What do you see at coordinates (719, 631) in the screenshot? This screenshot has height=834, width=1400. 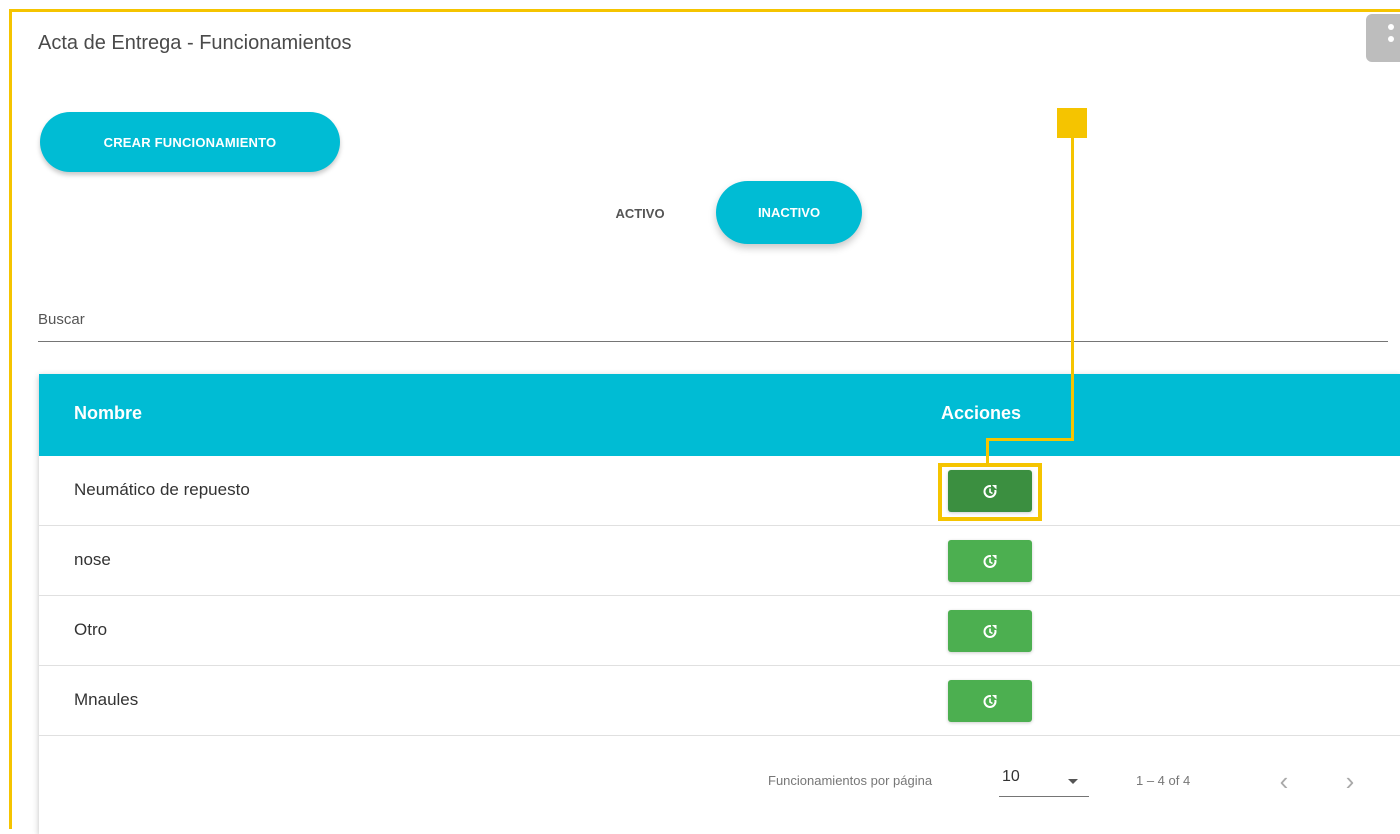 I see `table-row: Otro` at bounding box center [719, 631].